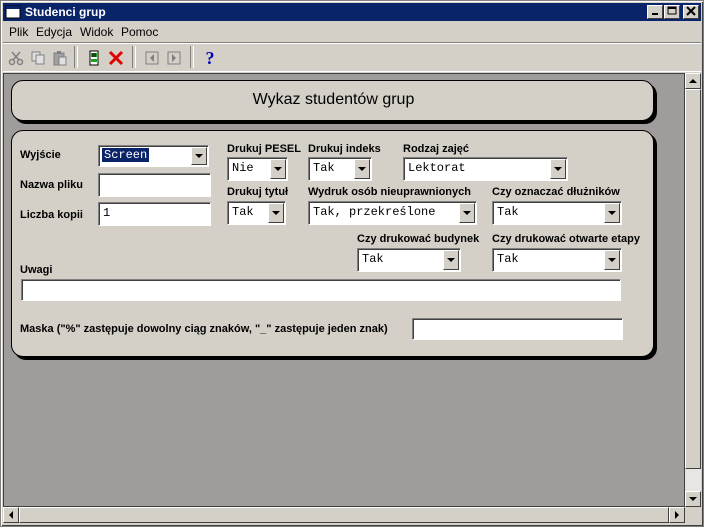  I want to click on maska-input, so click(517, 329).